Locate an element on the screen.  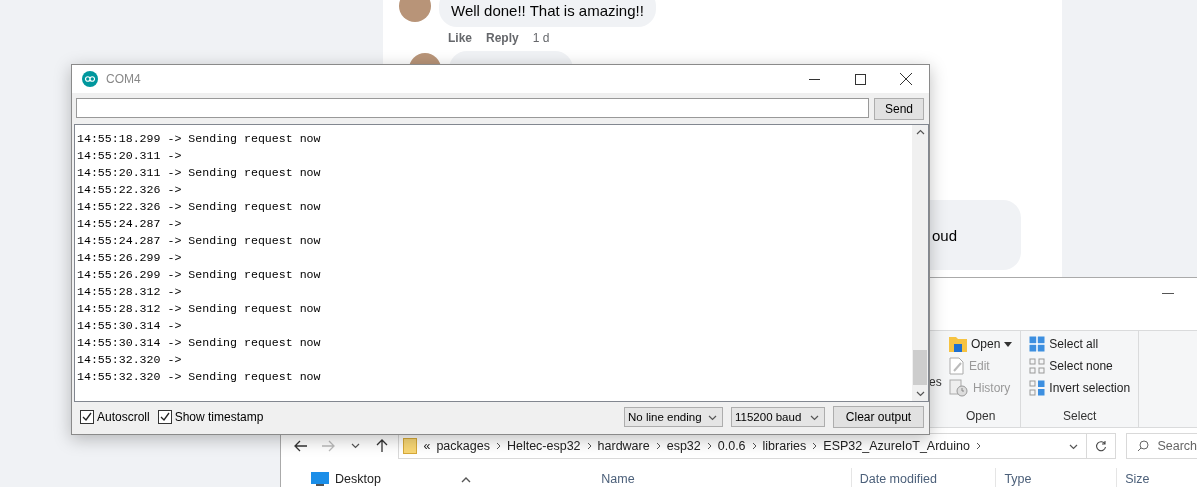
scrollbar-thumb is located at coordinates (920, 367).